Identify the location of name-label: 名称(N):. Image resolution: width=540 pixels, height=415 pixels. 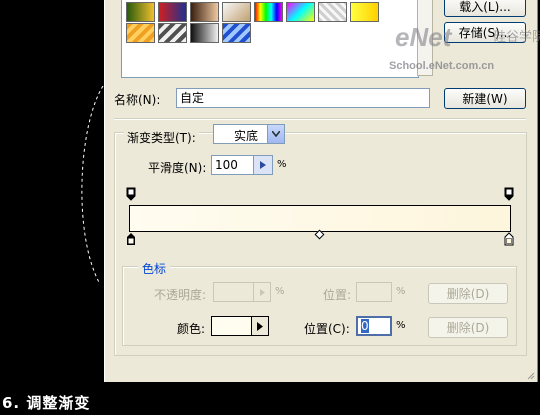
(137, 100).